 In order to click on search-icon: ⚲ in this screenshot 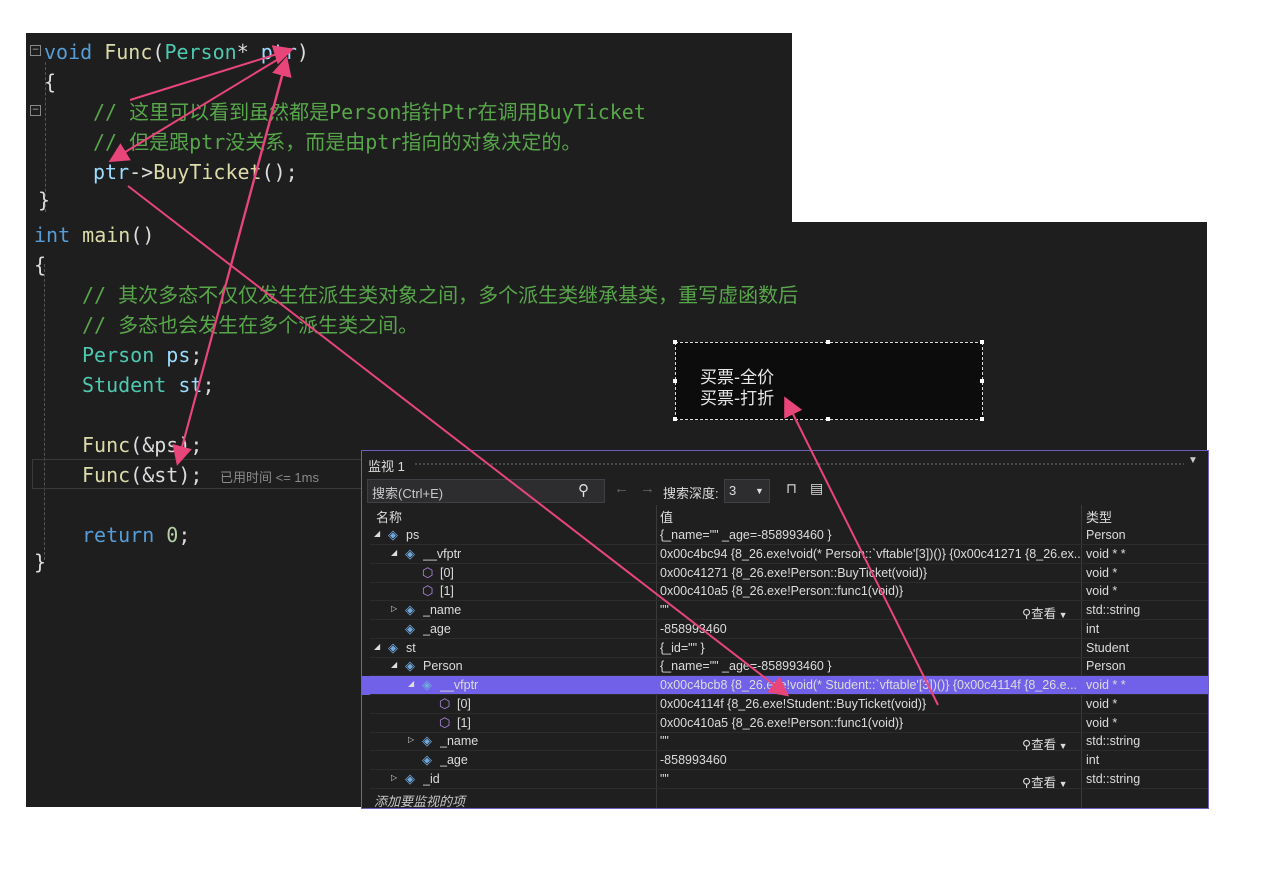, I will do `click(583, 490)`.